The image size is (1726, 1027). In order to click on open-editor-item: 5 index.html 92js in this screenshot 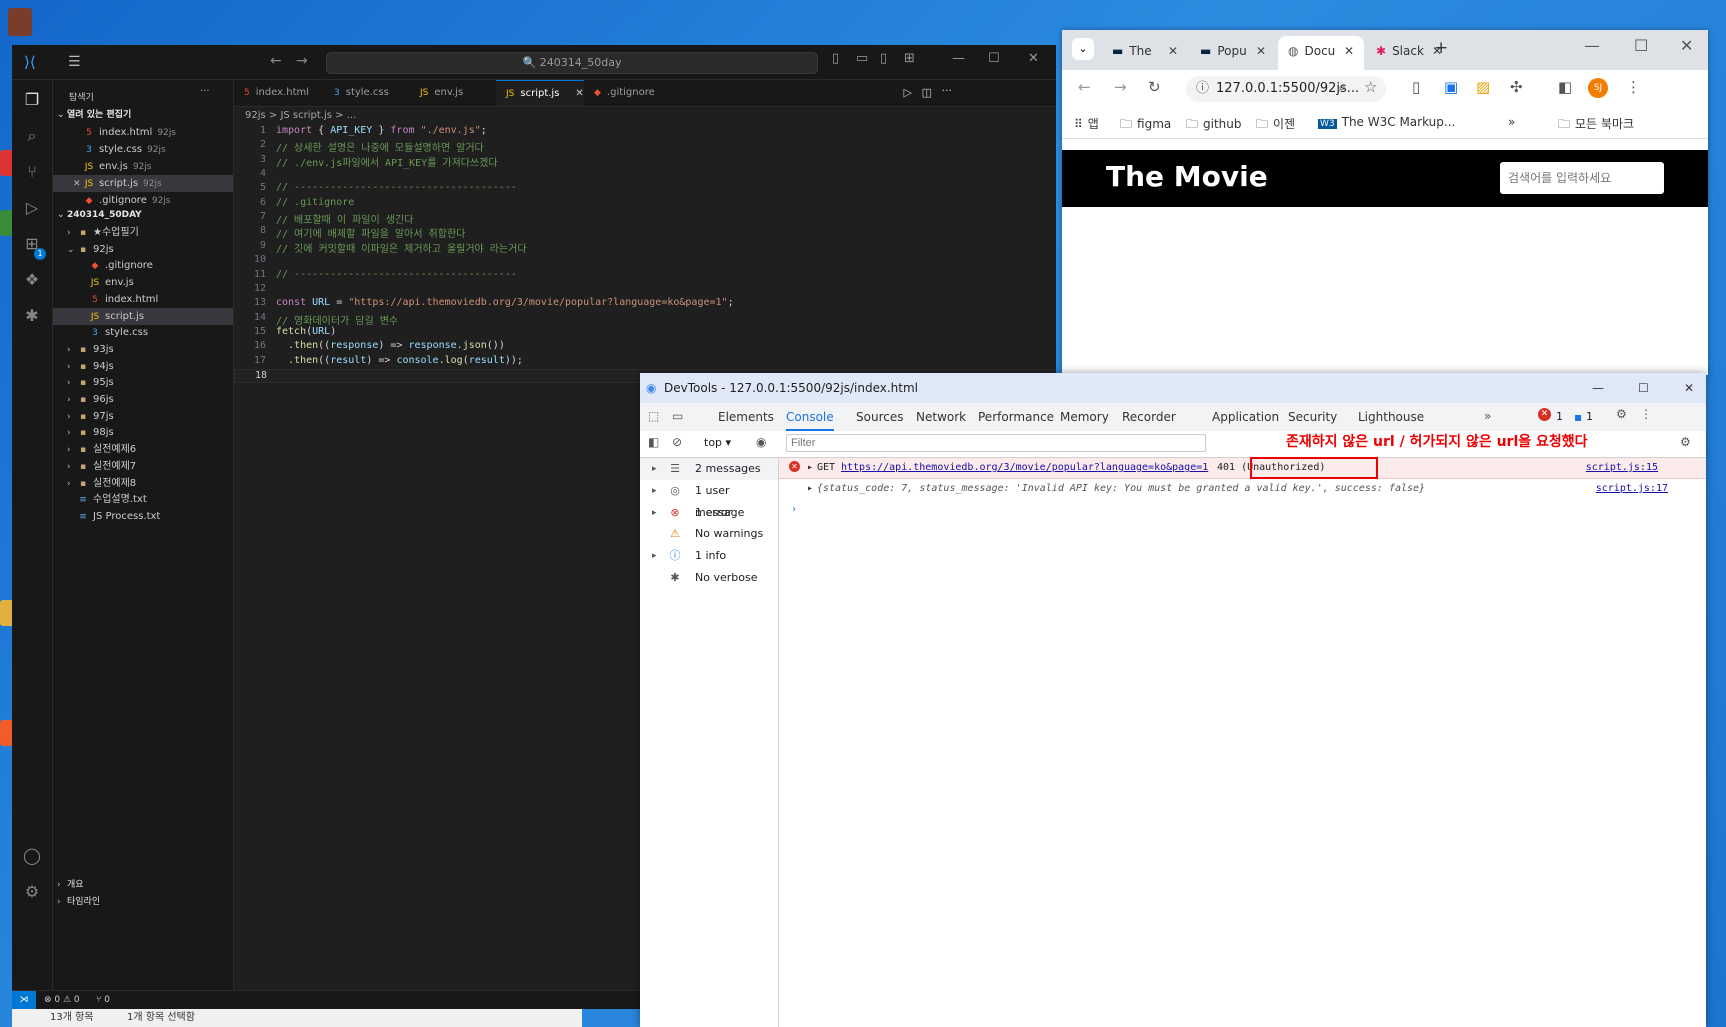, I will do `click(143, 132)`.